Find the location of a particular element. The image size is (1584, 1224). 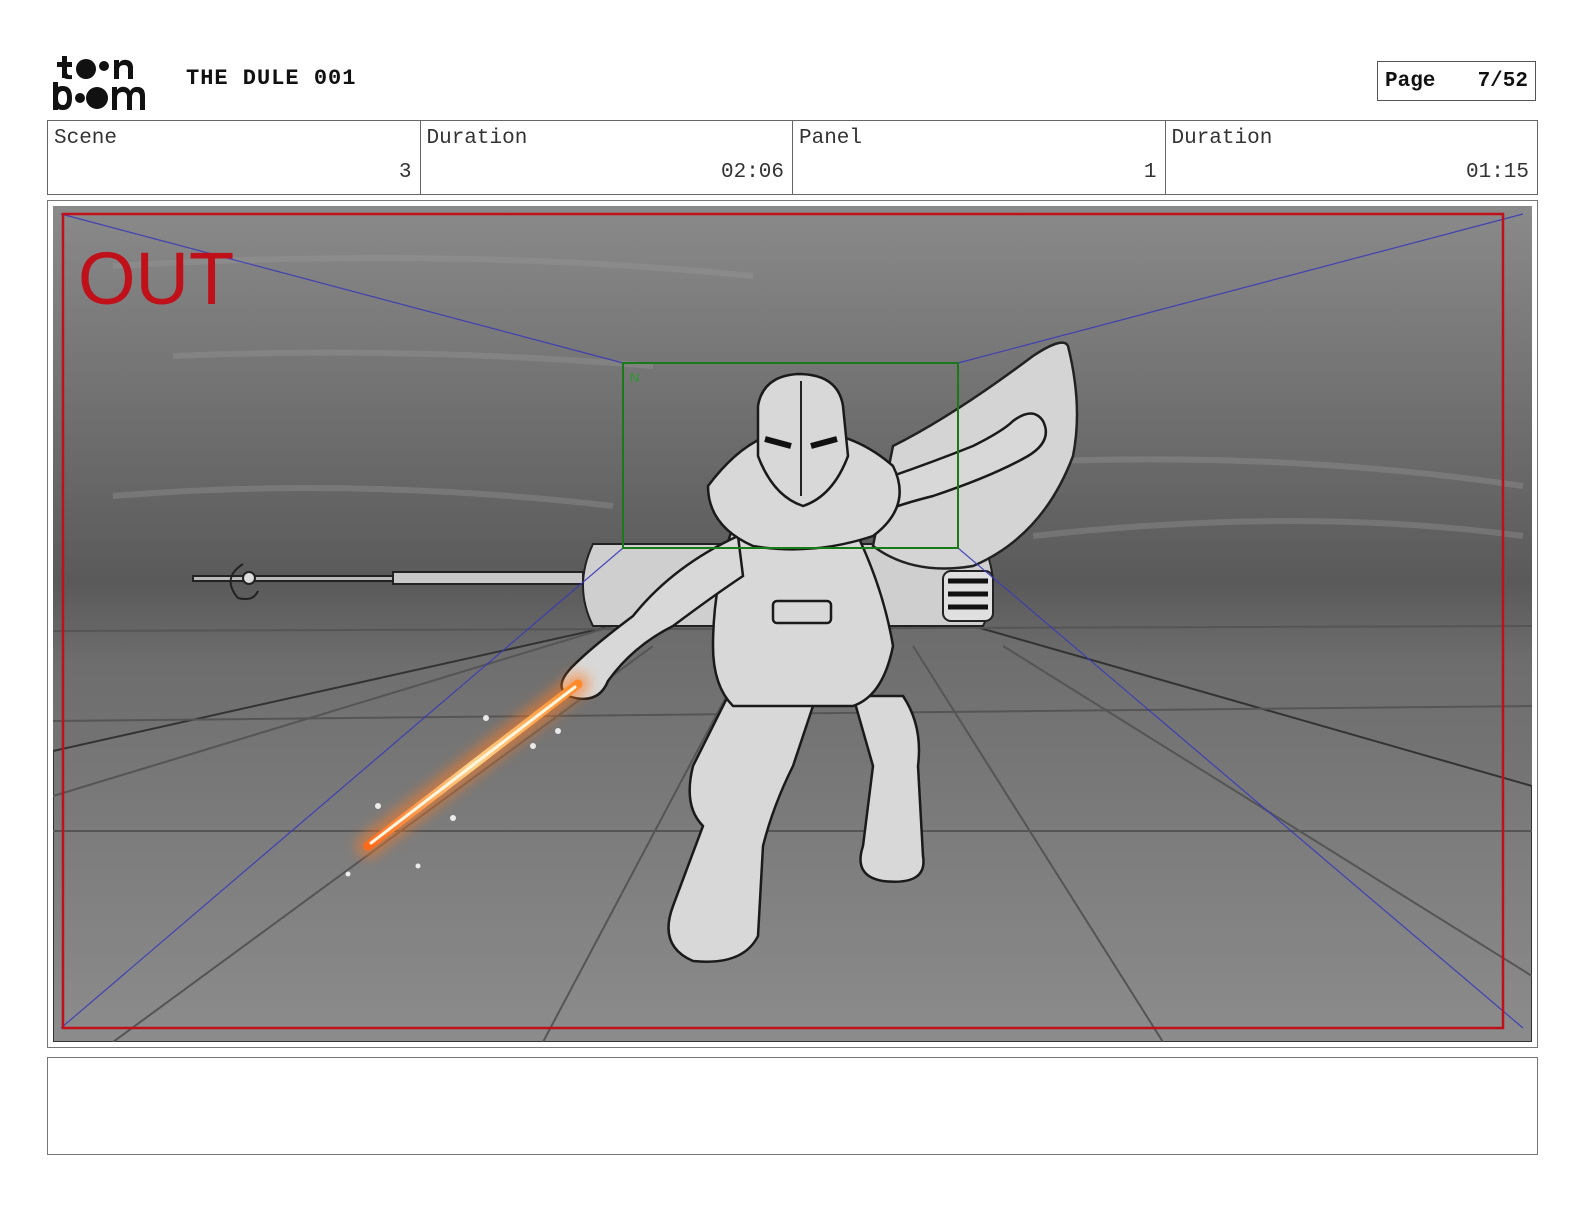

pod-vent is located at coordinates (968, 596).